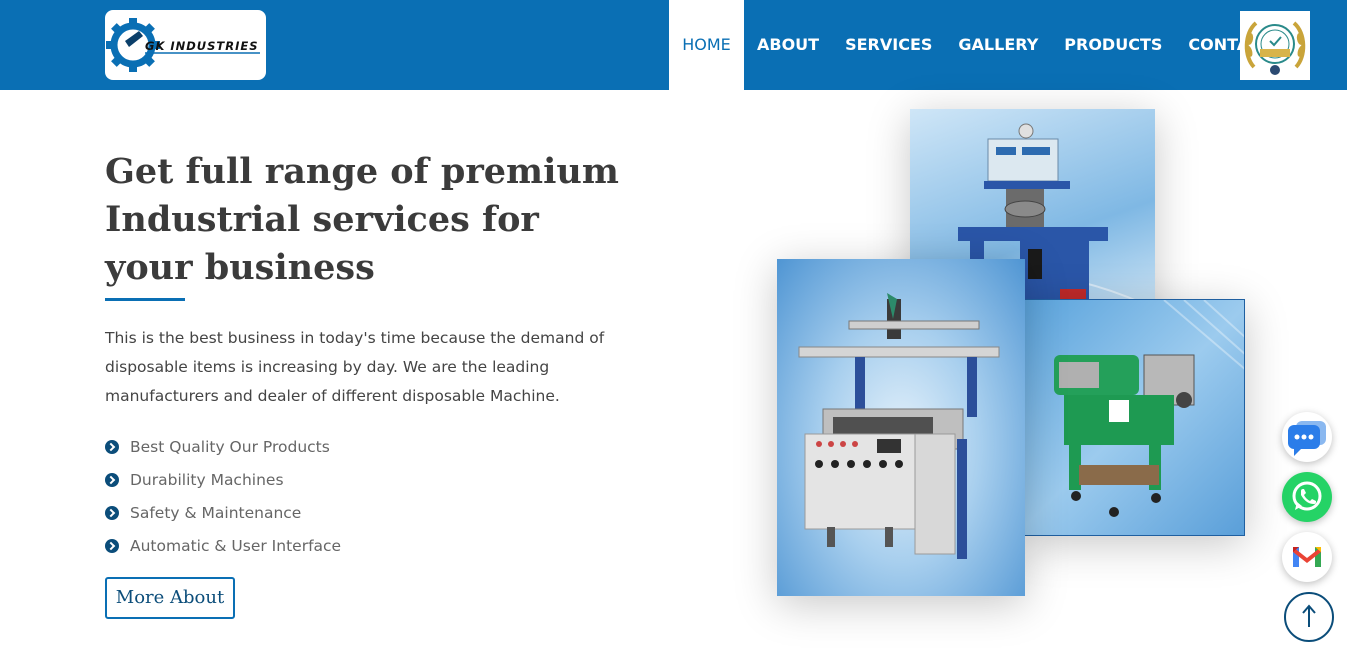 The width and height of the screenshot is (1347, 657). Describe the element at coordinates (998, 45) in the screenshot. I see `nav-gallery: GALLERY` at that location.